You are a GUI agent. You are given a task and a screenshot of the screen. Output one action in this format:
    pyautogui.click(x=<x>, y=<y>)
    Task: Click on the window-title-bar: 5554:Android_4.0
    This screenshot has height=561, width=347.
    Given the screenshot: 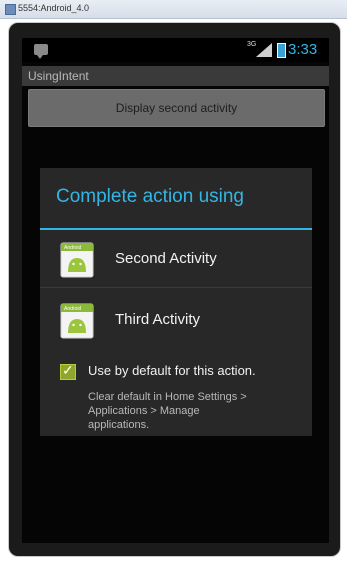 What is the action you would take?
    pyautogui.click(x=173, y=9)
    